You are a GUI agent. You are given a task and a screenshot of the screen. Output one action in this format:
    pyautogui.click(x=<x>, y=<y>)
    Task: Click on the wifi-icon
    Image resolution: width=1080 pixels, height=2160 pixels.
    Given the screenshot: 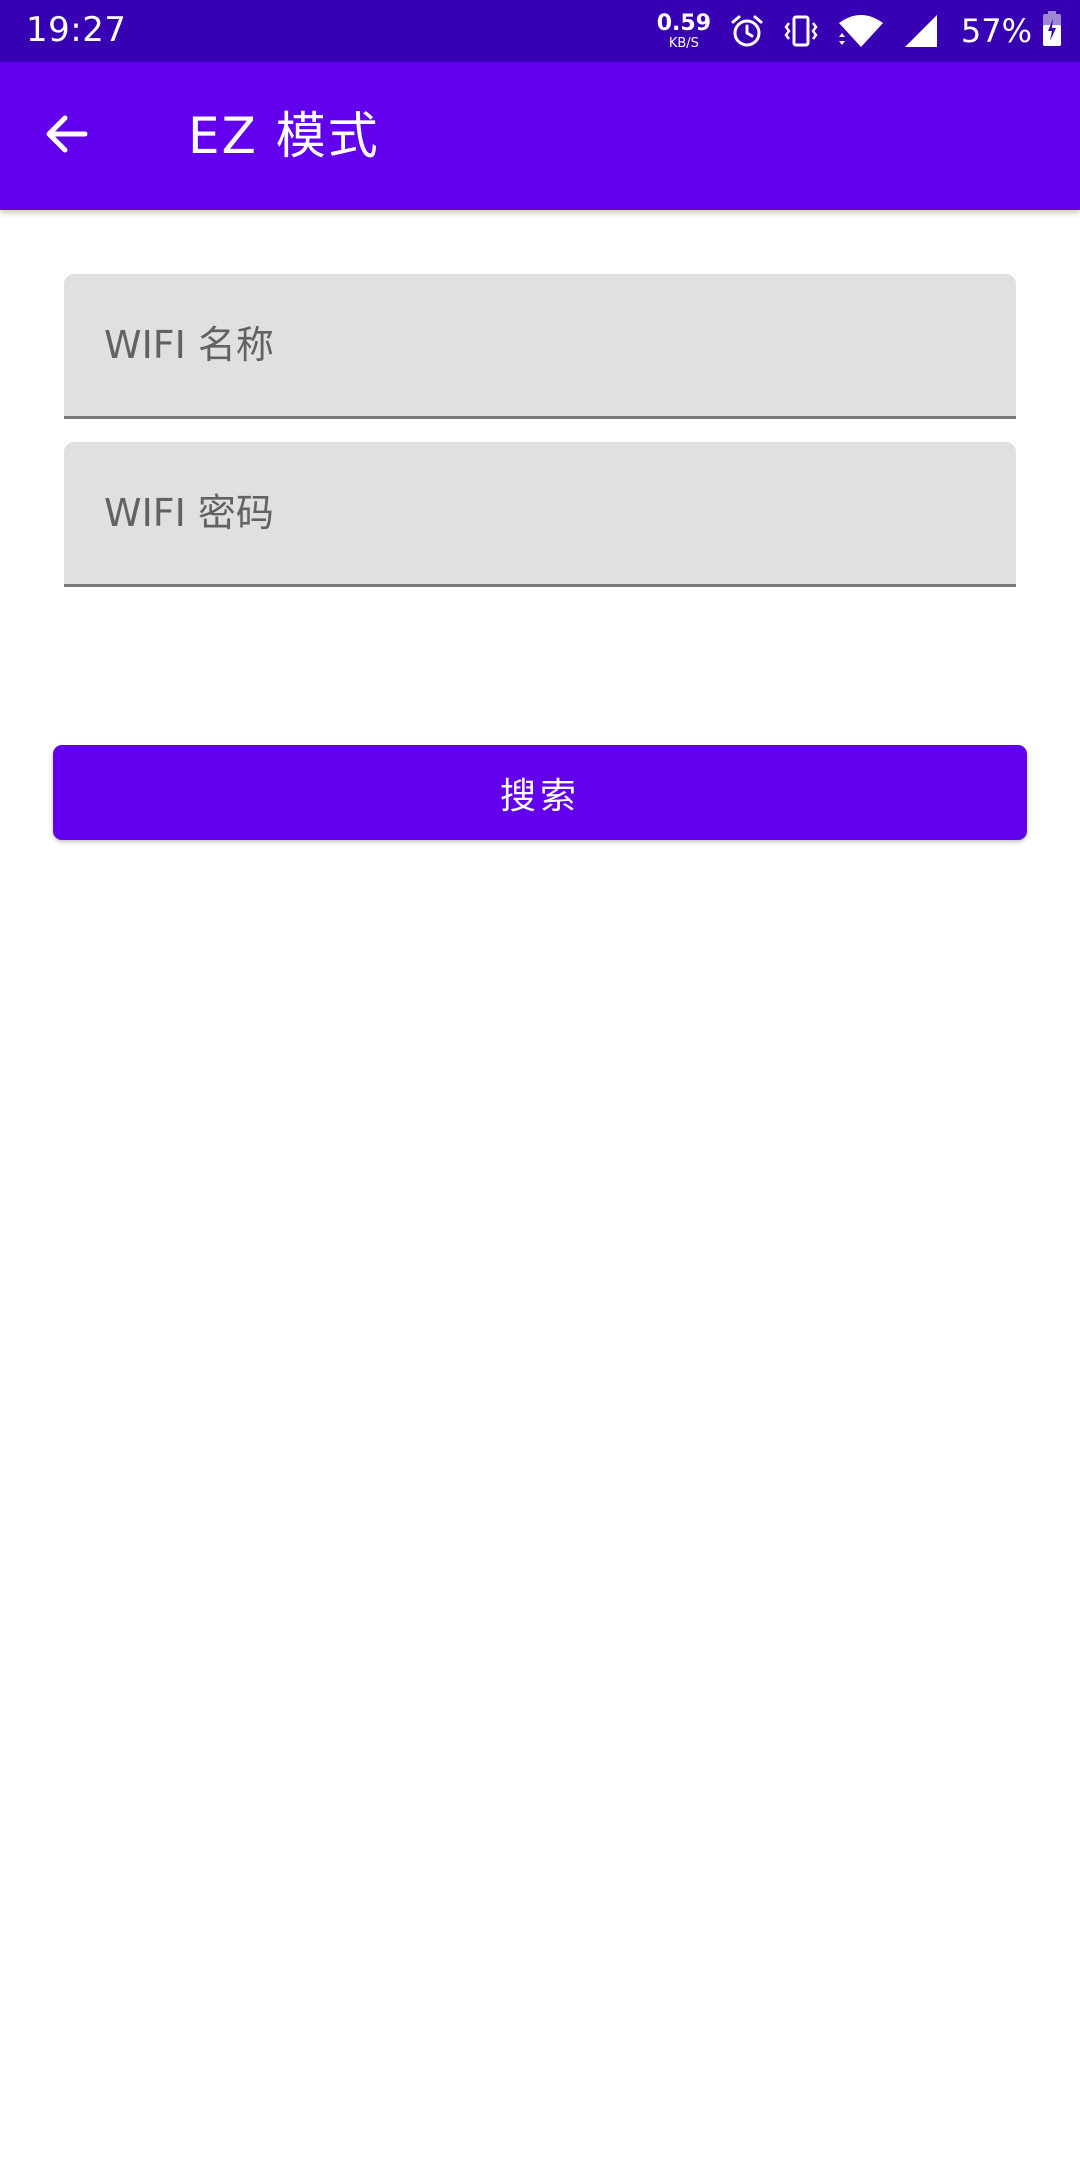 What is the action you would take?
    pyautogui.click(x=861, y=31)
    